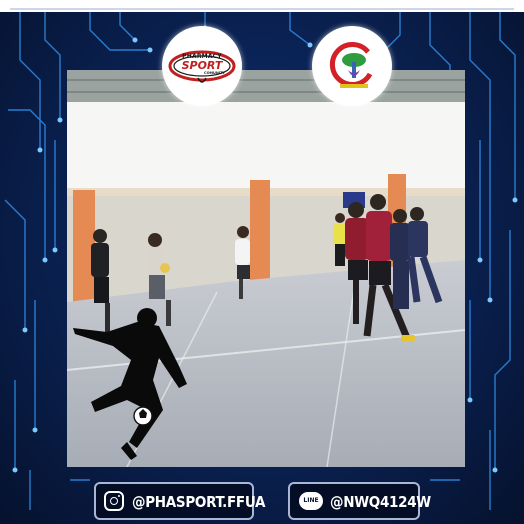  I want to click on line-icon-label: LINE, so click(311, 500).